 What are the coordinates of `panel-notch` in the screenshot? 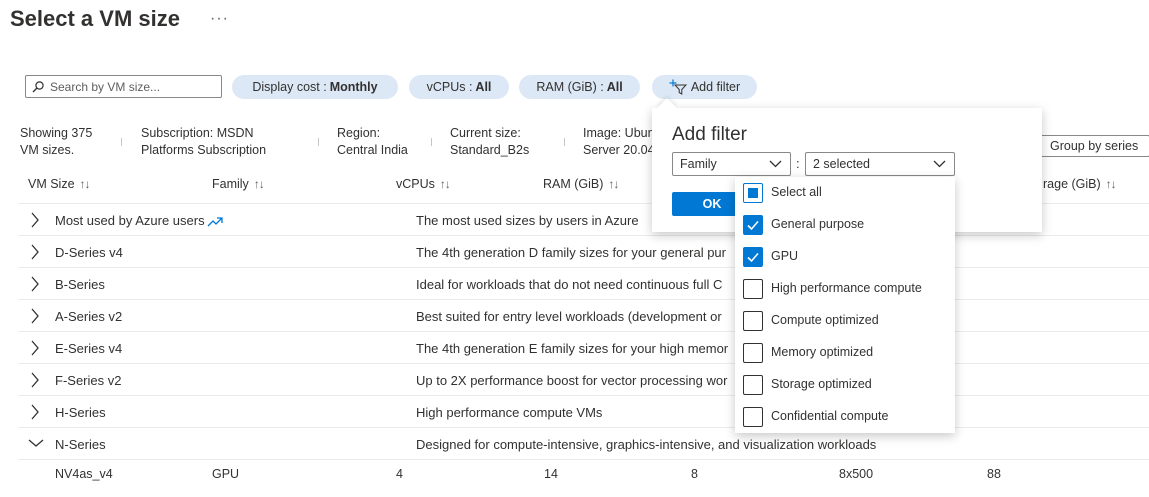 It's located at (667, 108).